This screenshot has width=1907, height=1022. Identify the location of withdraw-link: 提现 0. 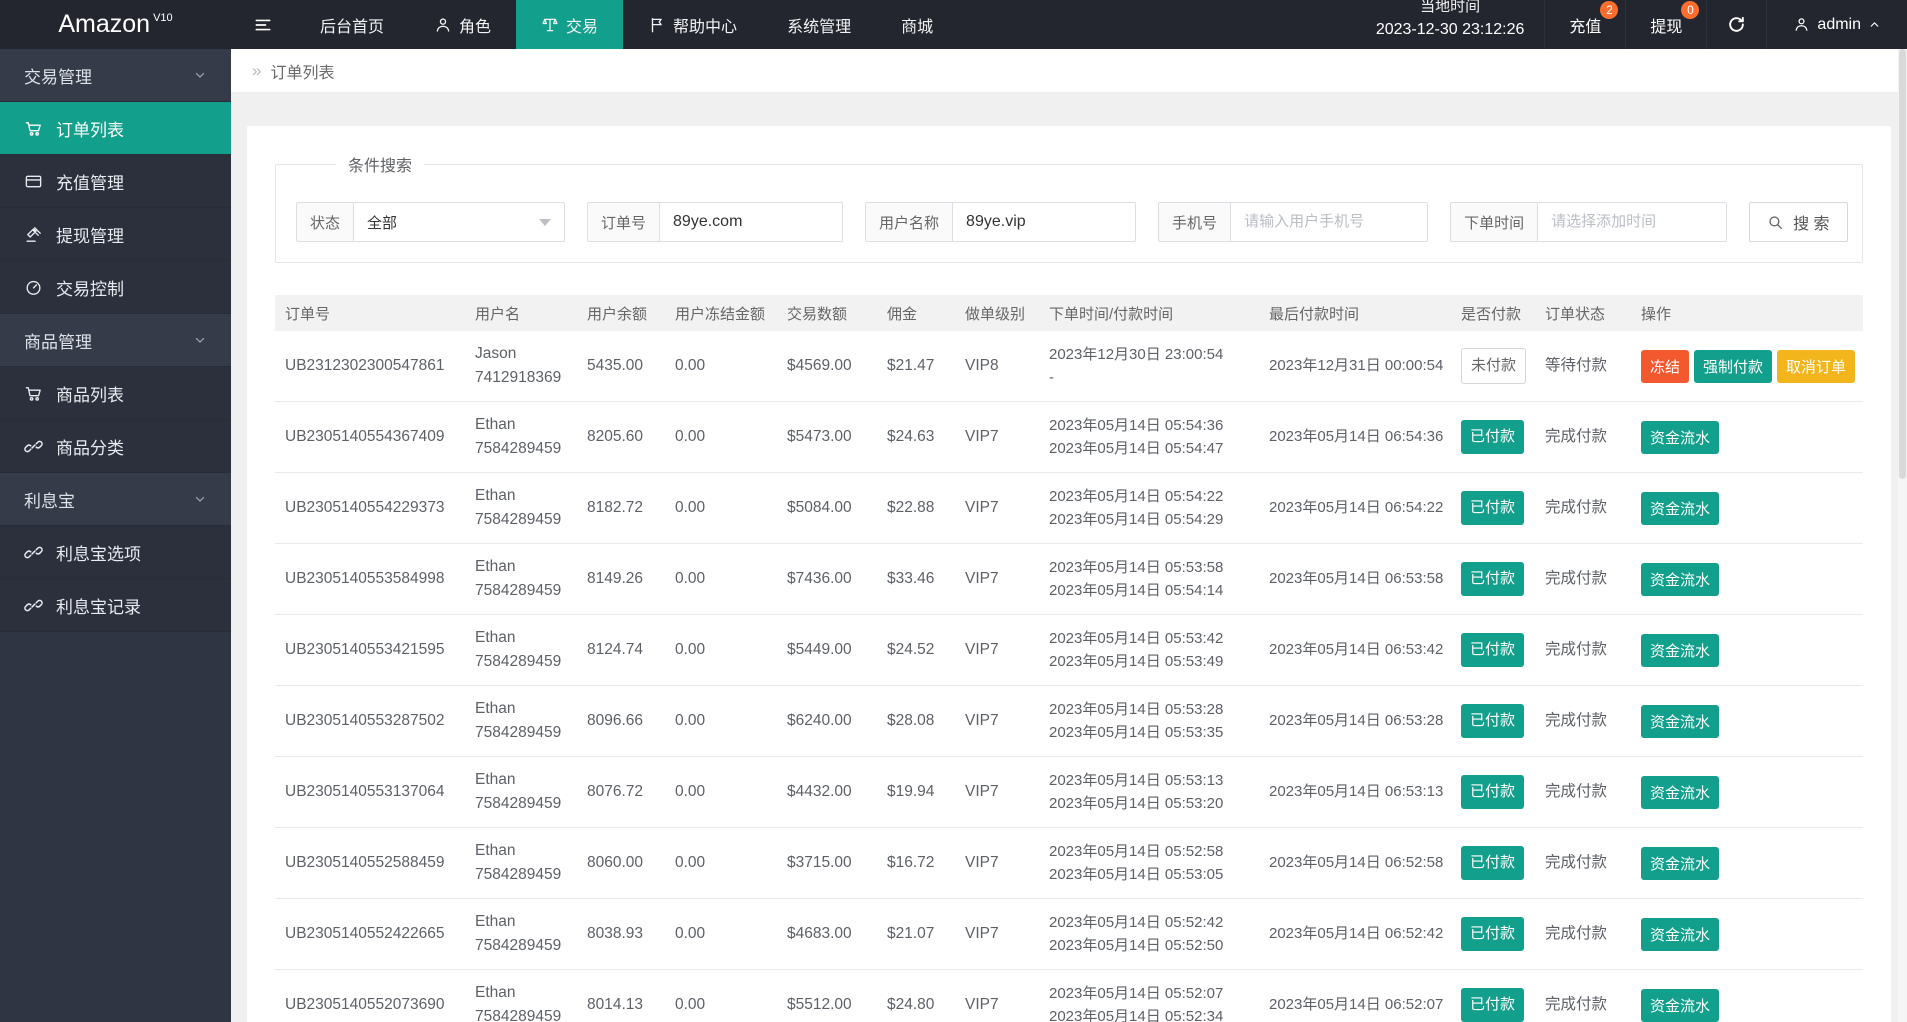
(1665, 24).